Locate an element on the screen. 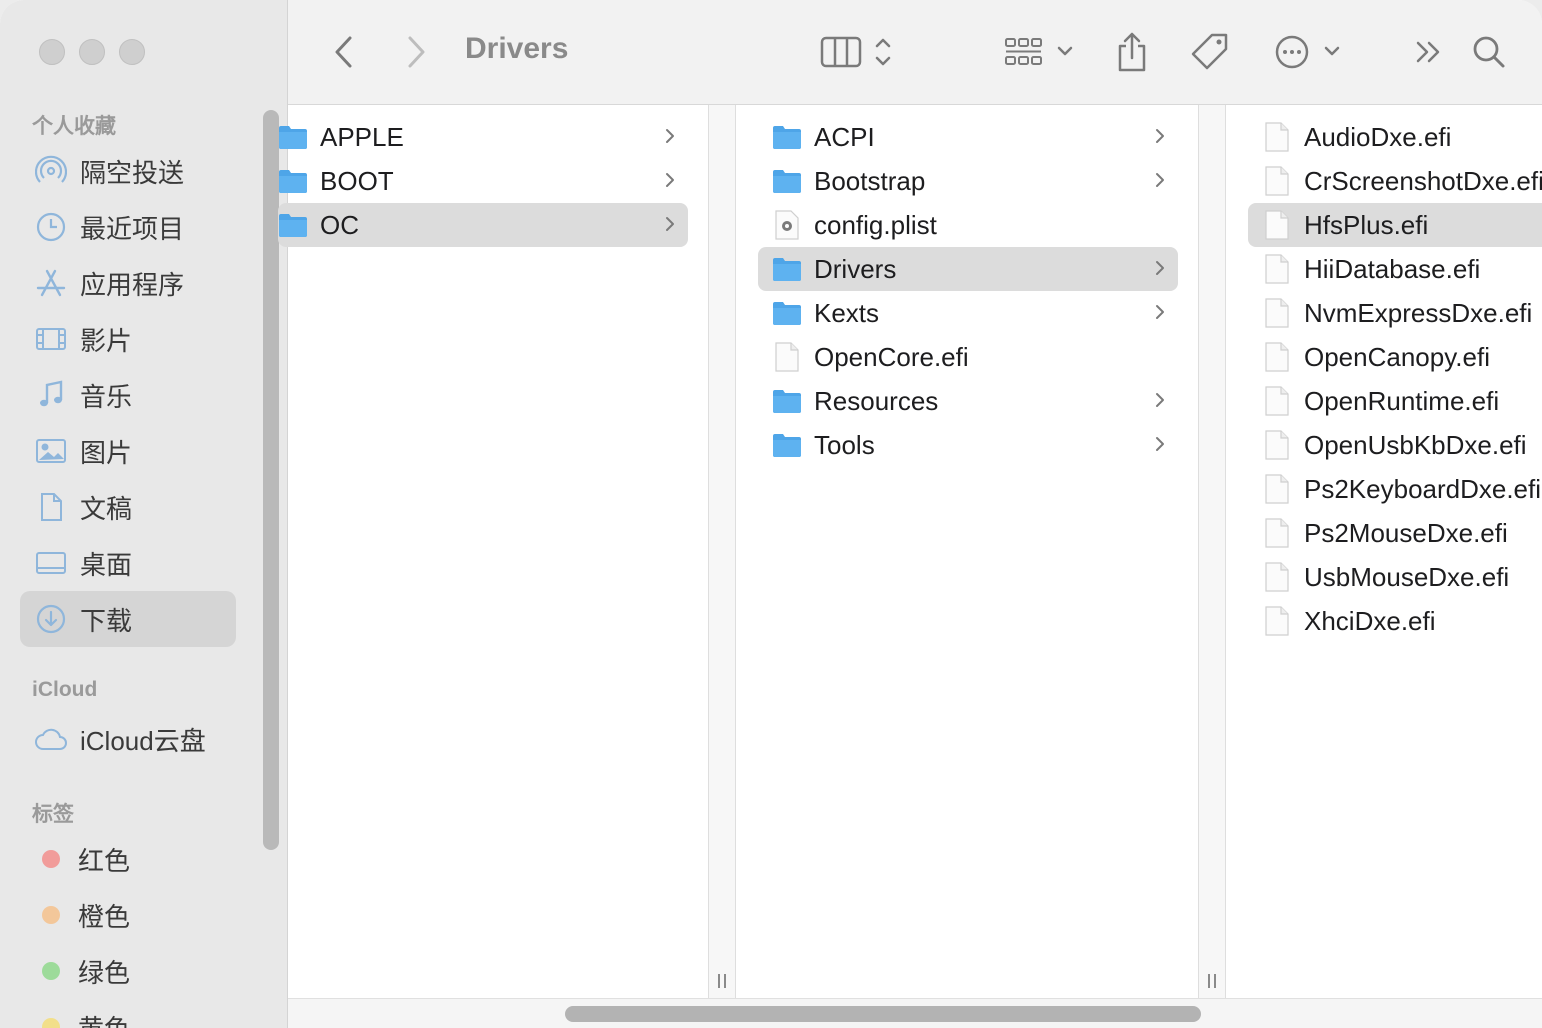  airdrop-icon is located at coordinates (51, 171).